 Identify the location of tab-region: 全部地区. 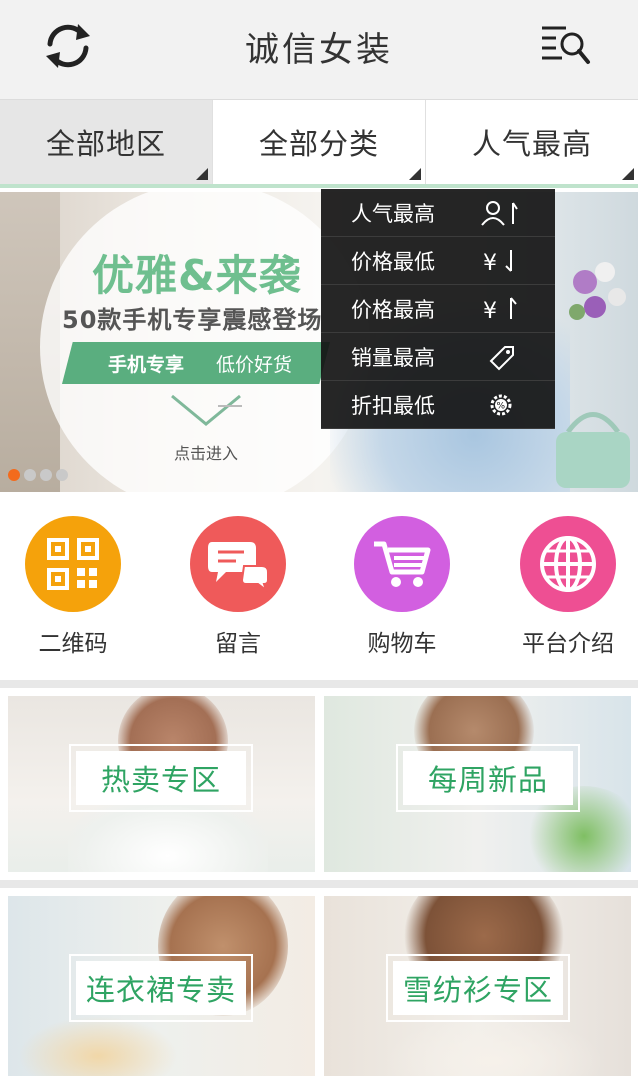
(106, 142).